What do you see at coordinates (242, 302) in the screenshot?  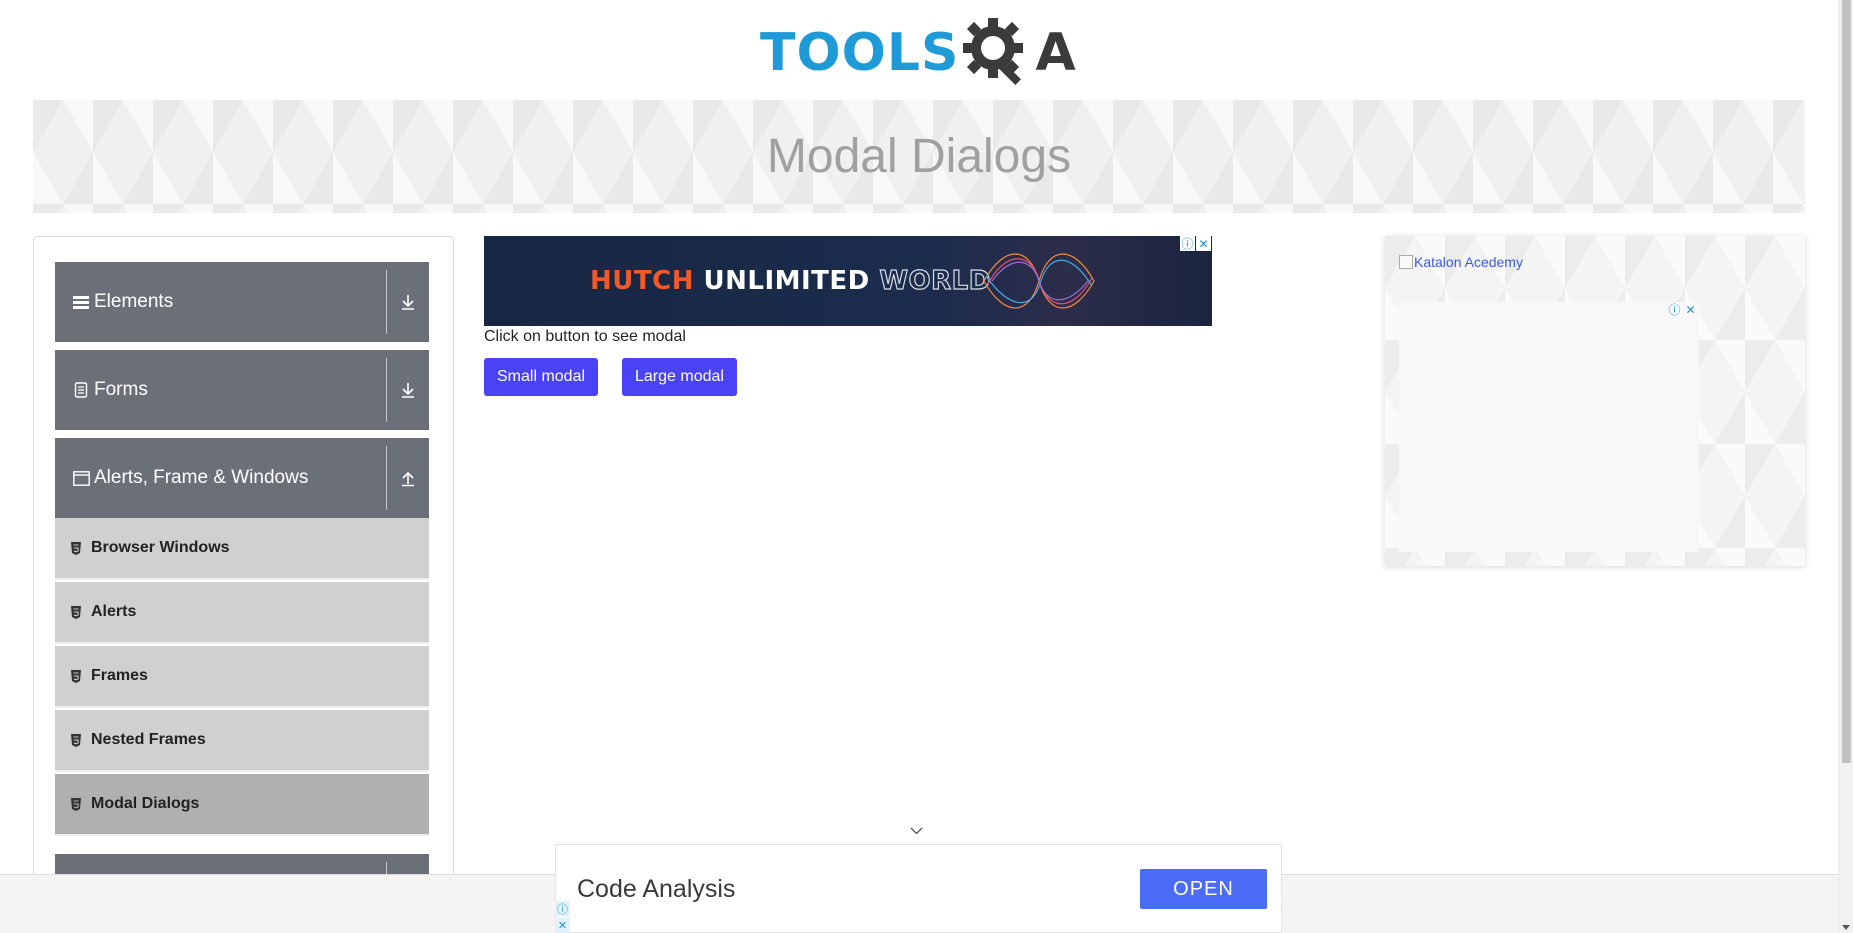 I see `sidebar-group-elements: Elements` at bounding box center [242, 302].